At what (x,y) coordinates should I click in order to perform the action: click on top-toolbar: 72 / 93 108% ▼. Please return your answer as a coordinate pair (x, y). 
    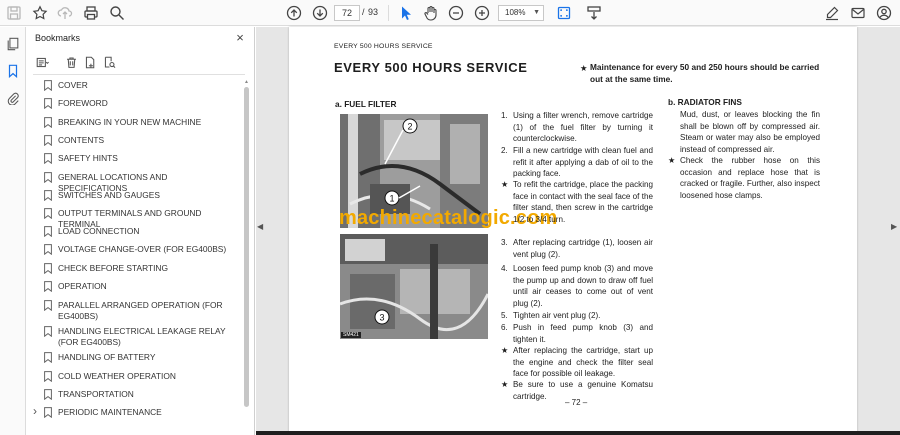
    Looking at the image, I should click on (450, 13).